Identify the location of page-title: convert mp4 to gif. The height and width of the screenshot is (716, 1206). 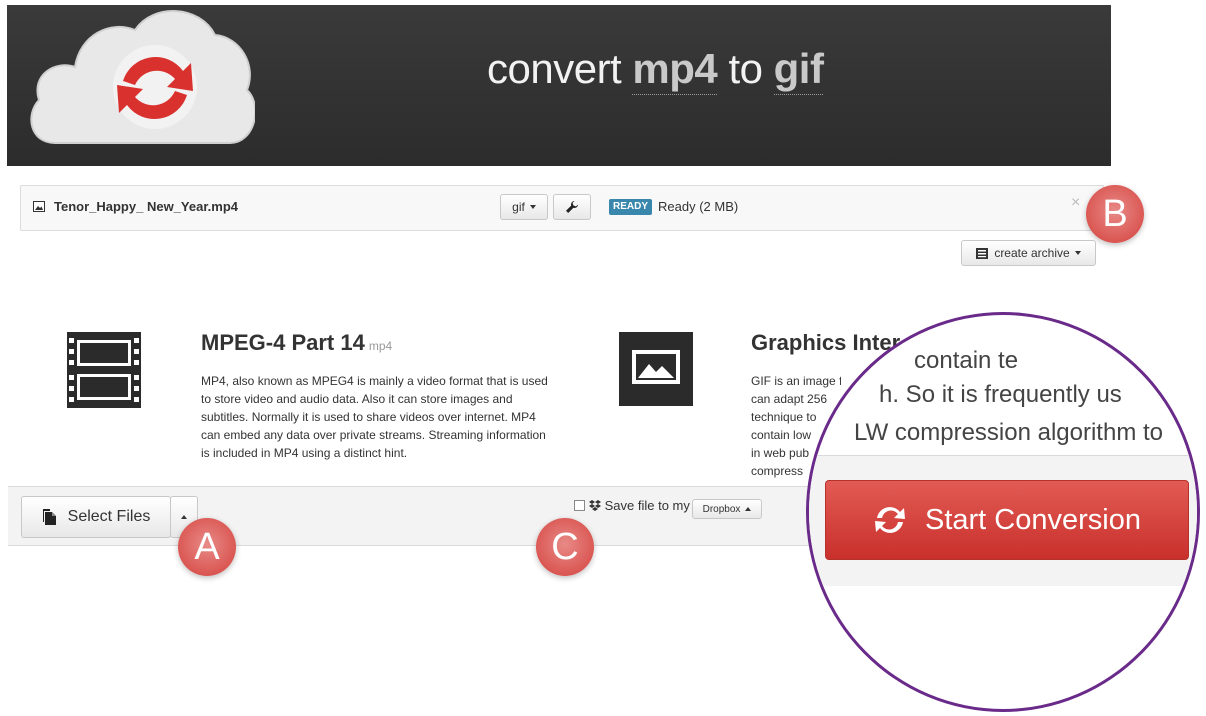
(655, 70).